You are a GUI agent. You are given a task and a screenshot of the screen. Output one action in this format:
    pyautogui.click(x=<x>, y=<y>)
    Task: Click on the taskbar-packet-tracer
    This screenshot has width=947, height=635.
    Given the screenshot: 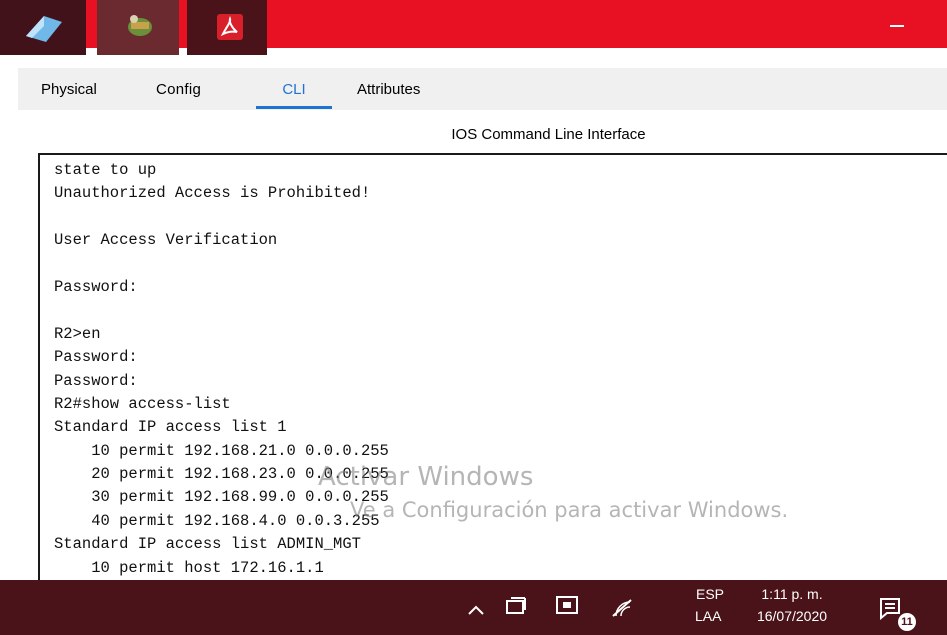 What is the action you would take?
    pyautogui.click(x=138, y=27)
    